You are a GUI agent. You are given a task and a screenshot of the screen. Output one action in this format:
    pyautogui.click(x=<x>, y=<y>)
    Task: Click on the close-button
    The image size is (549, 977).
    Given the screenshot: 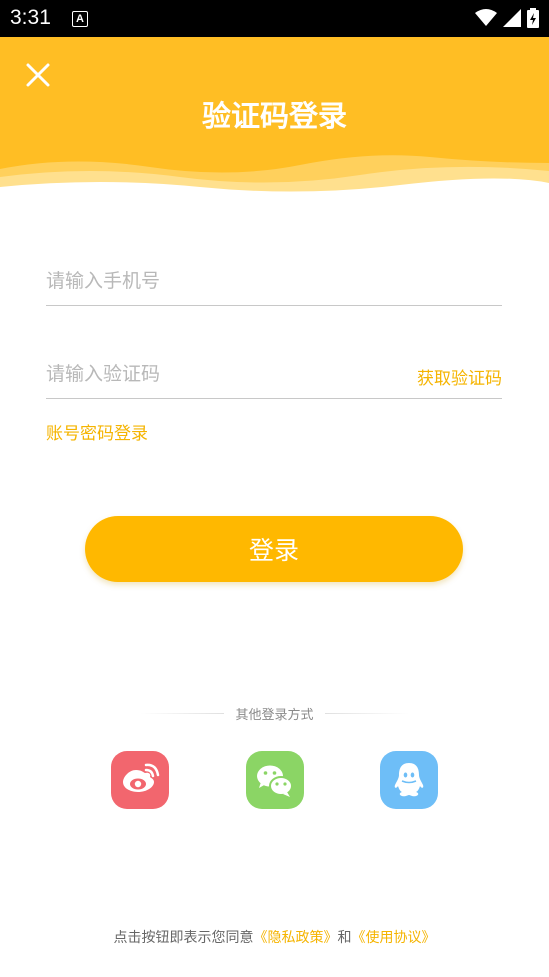 What is the action you would take?
    pyautogui.click(x=38, y=75)
    